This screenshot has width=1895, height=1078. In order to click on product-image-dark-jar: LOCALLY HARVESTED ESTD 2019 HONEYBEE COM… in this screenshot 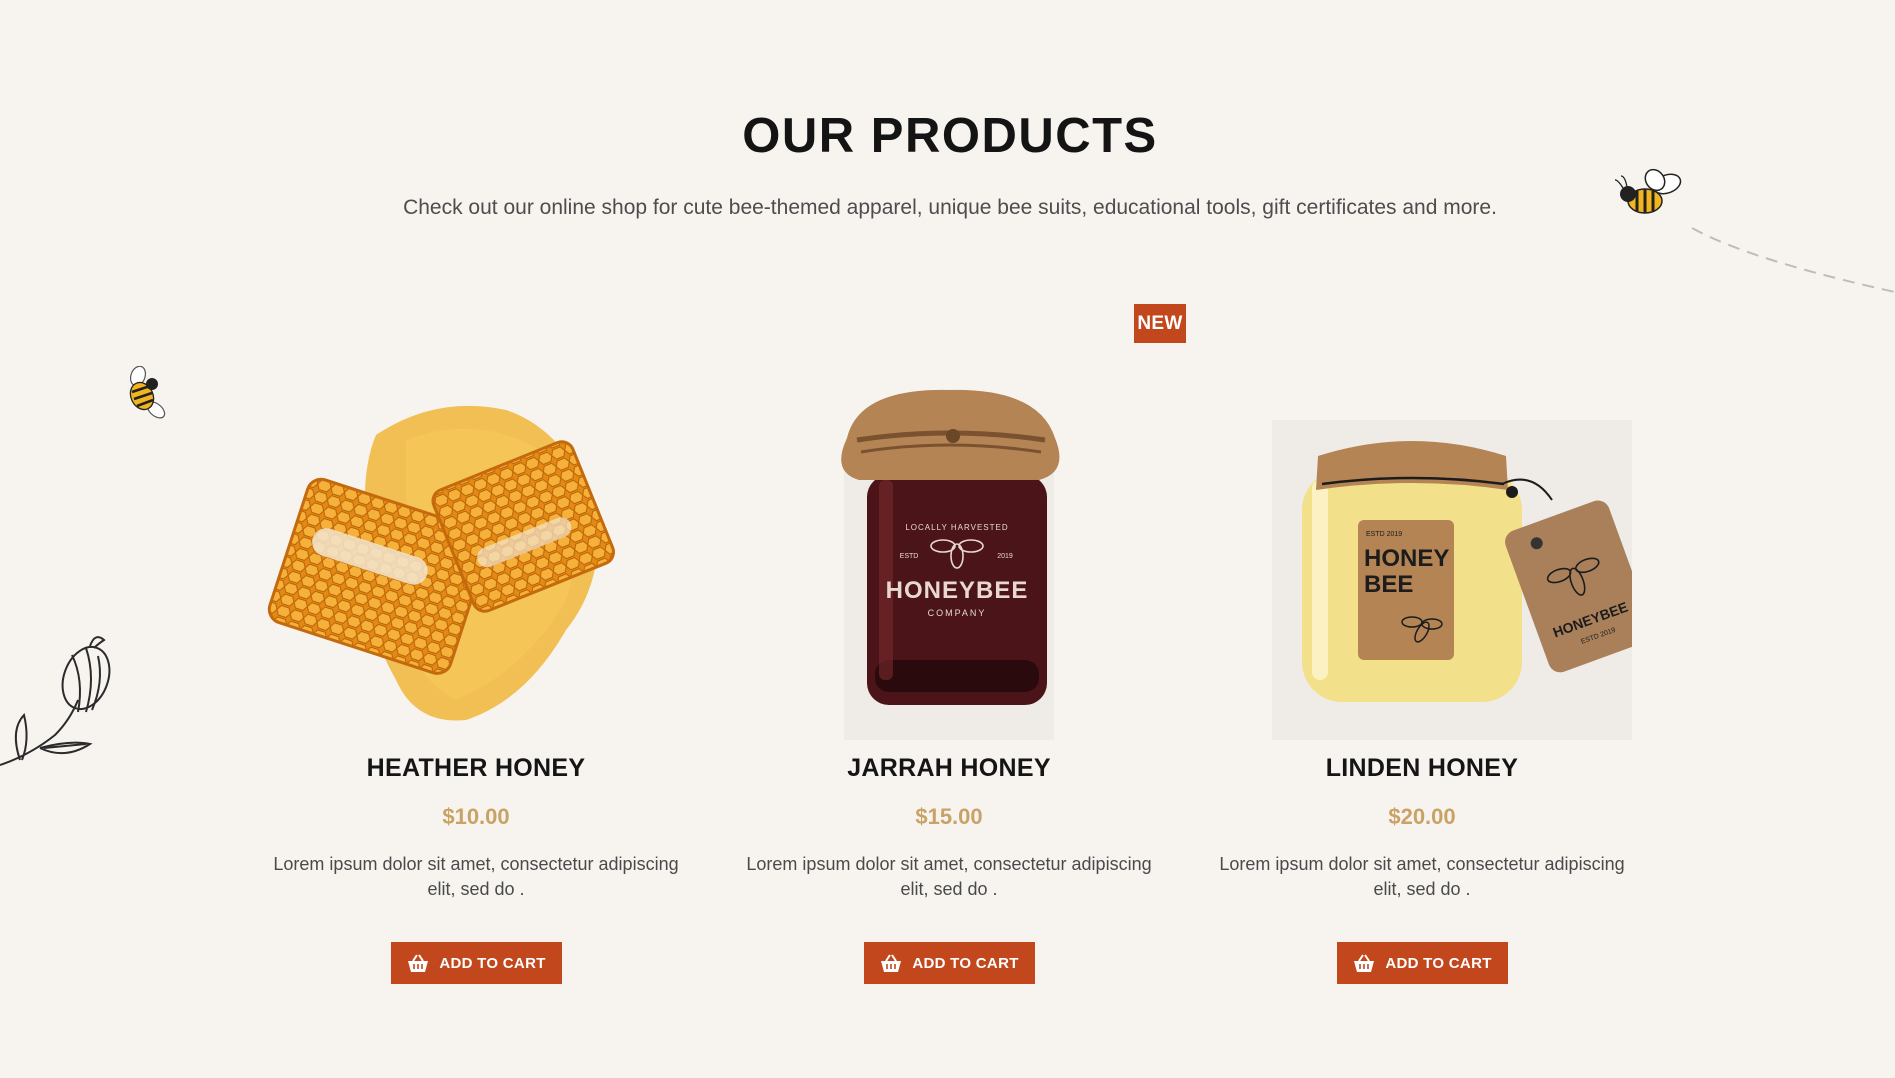, I will do `click(949, 560)`.